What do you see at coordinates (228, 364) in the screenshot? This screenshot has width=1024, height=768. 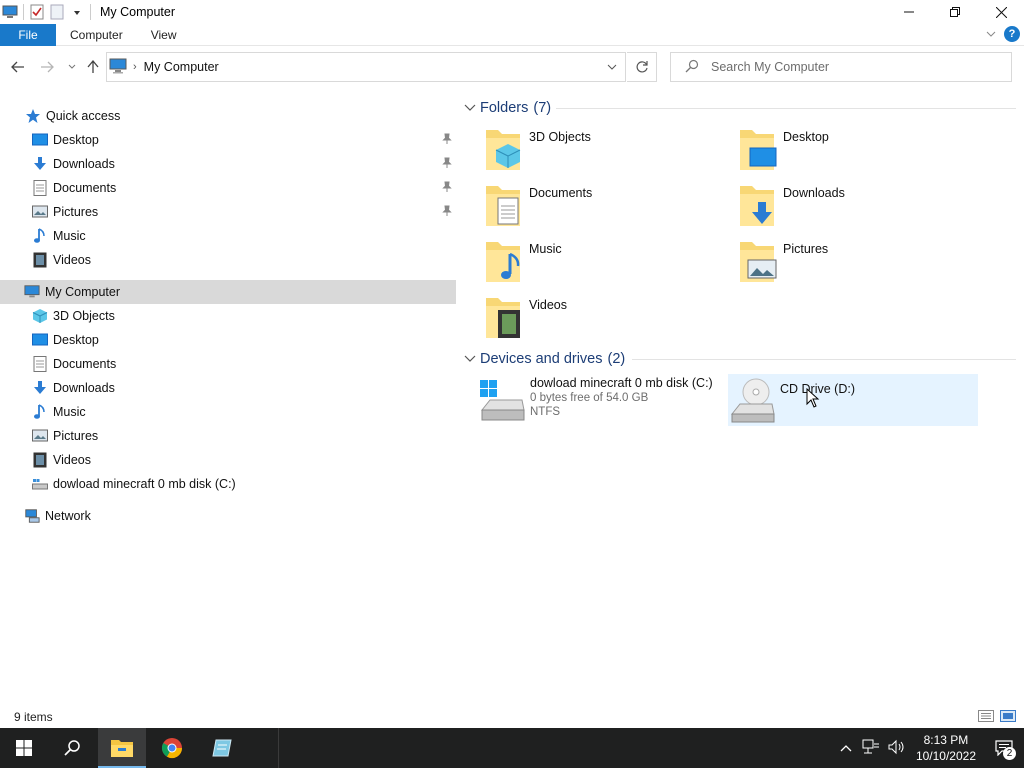 I see `nav-computer-documents: Documents` at bounding box center [228, 364].